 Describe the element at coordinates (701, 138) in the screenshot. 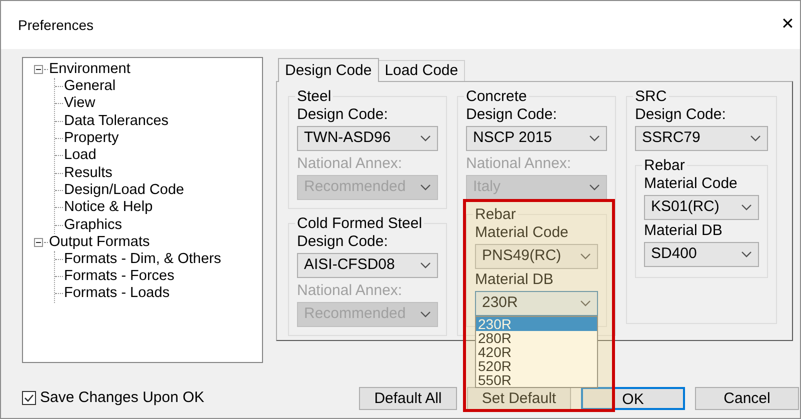

I see `dropdown: SSRC79` at that location.